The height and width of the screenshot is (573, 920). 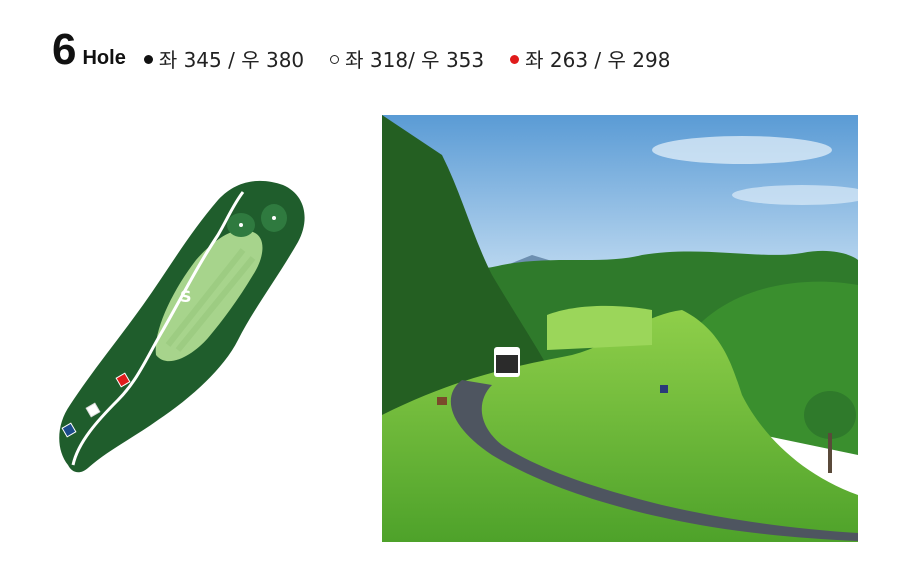 What do you see at coordinates (415, 60) in the screenshot?
I see `tee-white-distance: 좌 318/ 우 353` at bounding box center [415, 60].